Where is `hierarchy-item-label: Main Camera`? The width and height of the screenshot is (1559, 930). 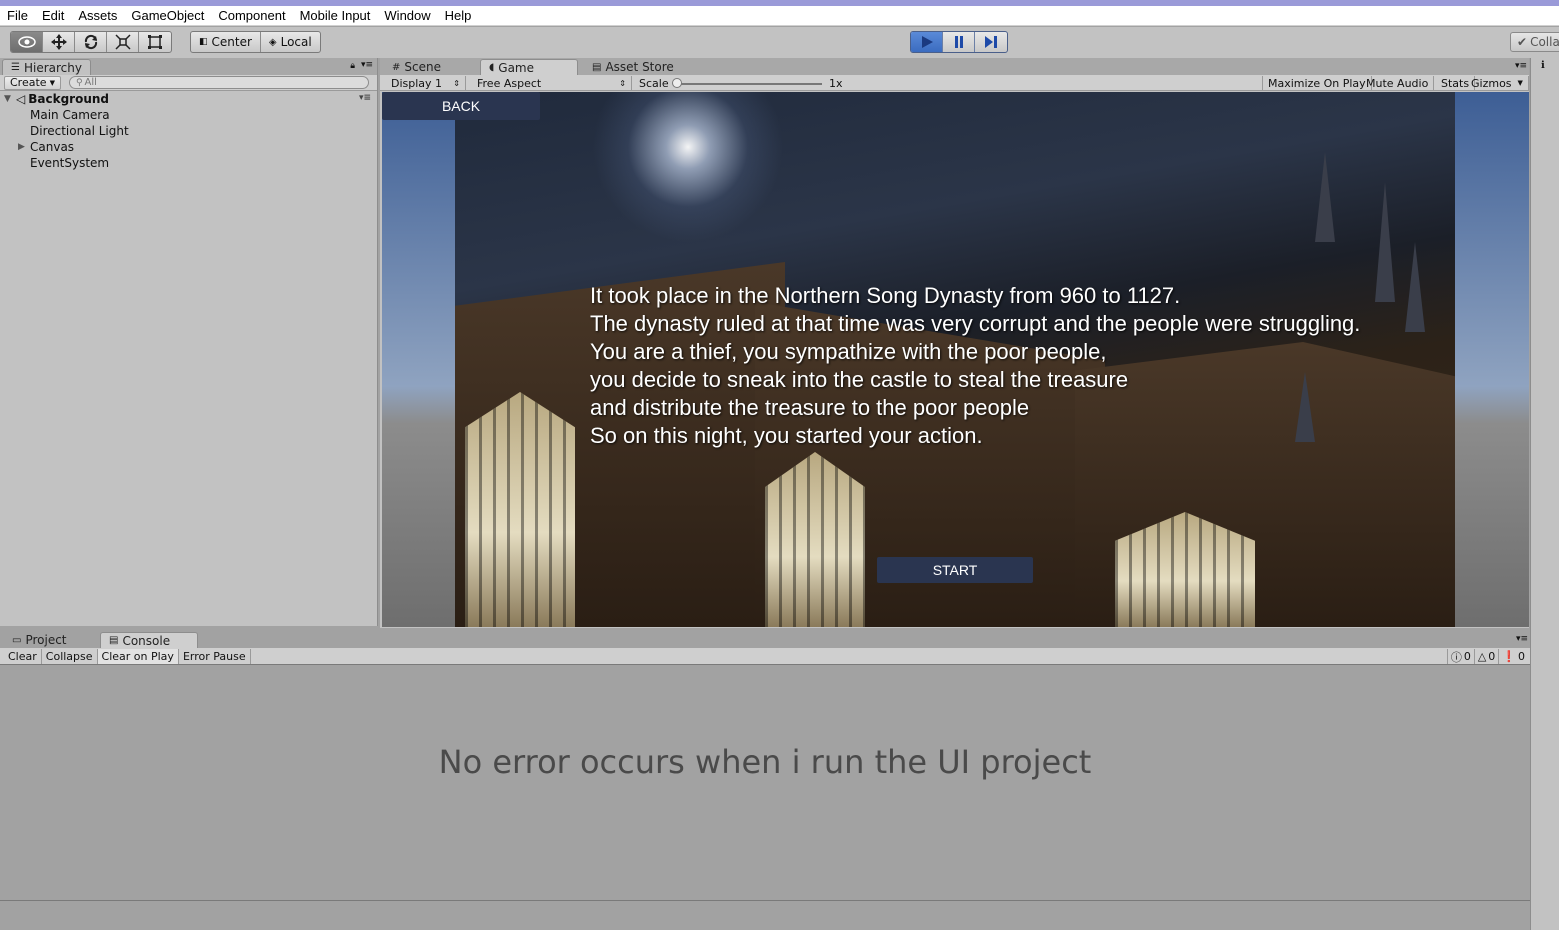
hierarchy-item-label: Main Camera is located at coordinates (70, 115).